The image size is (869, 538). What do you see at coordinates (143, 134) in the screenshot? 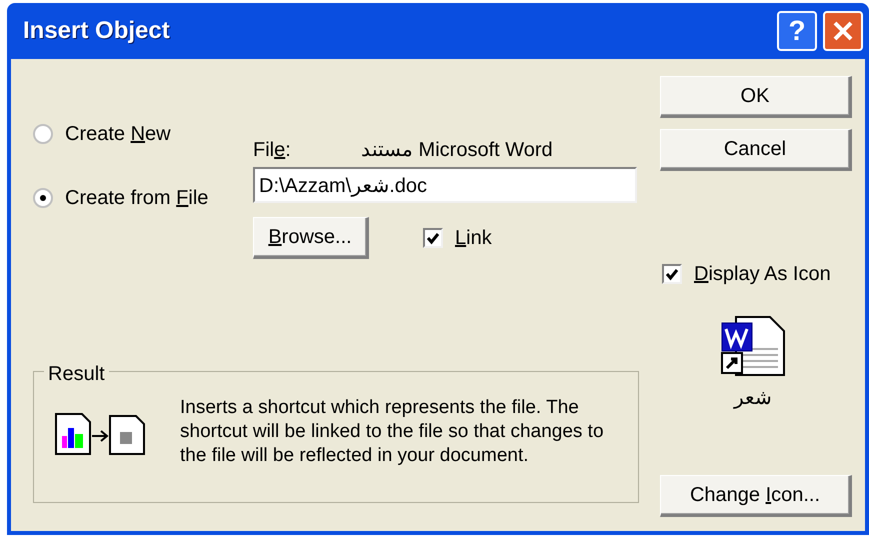
I see `radio-option: Create New` at bounding box center [143, 134].